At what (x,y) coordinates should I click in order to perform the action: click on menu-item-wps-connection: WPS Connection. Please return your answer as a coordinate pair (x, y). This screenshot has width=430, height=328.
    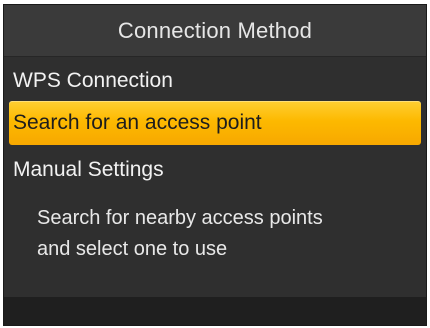
    Looking at the image, I should click on (215, 81).